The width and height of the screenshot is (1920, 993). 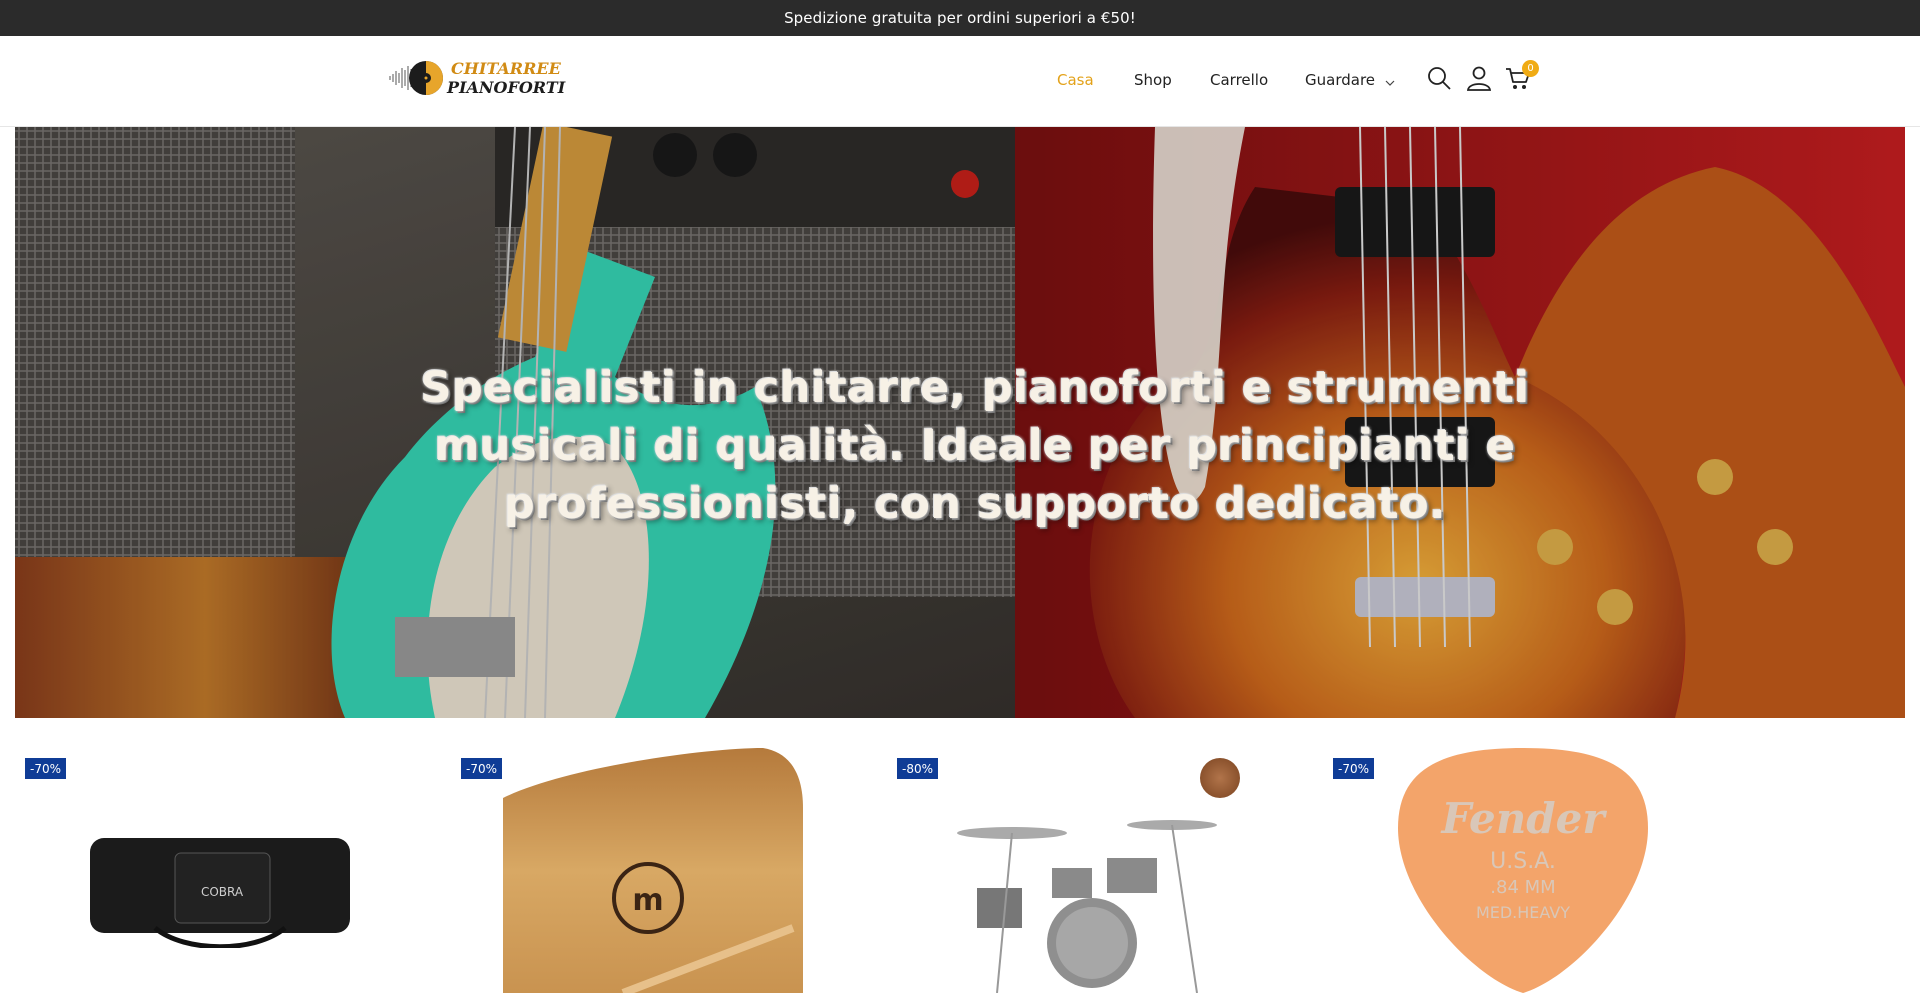 I want to click on nav-item-guardare: Guardare, so click(x=1350, y=80).